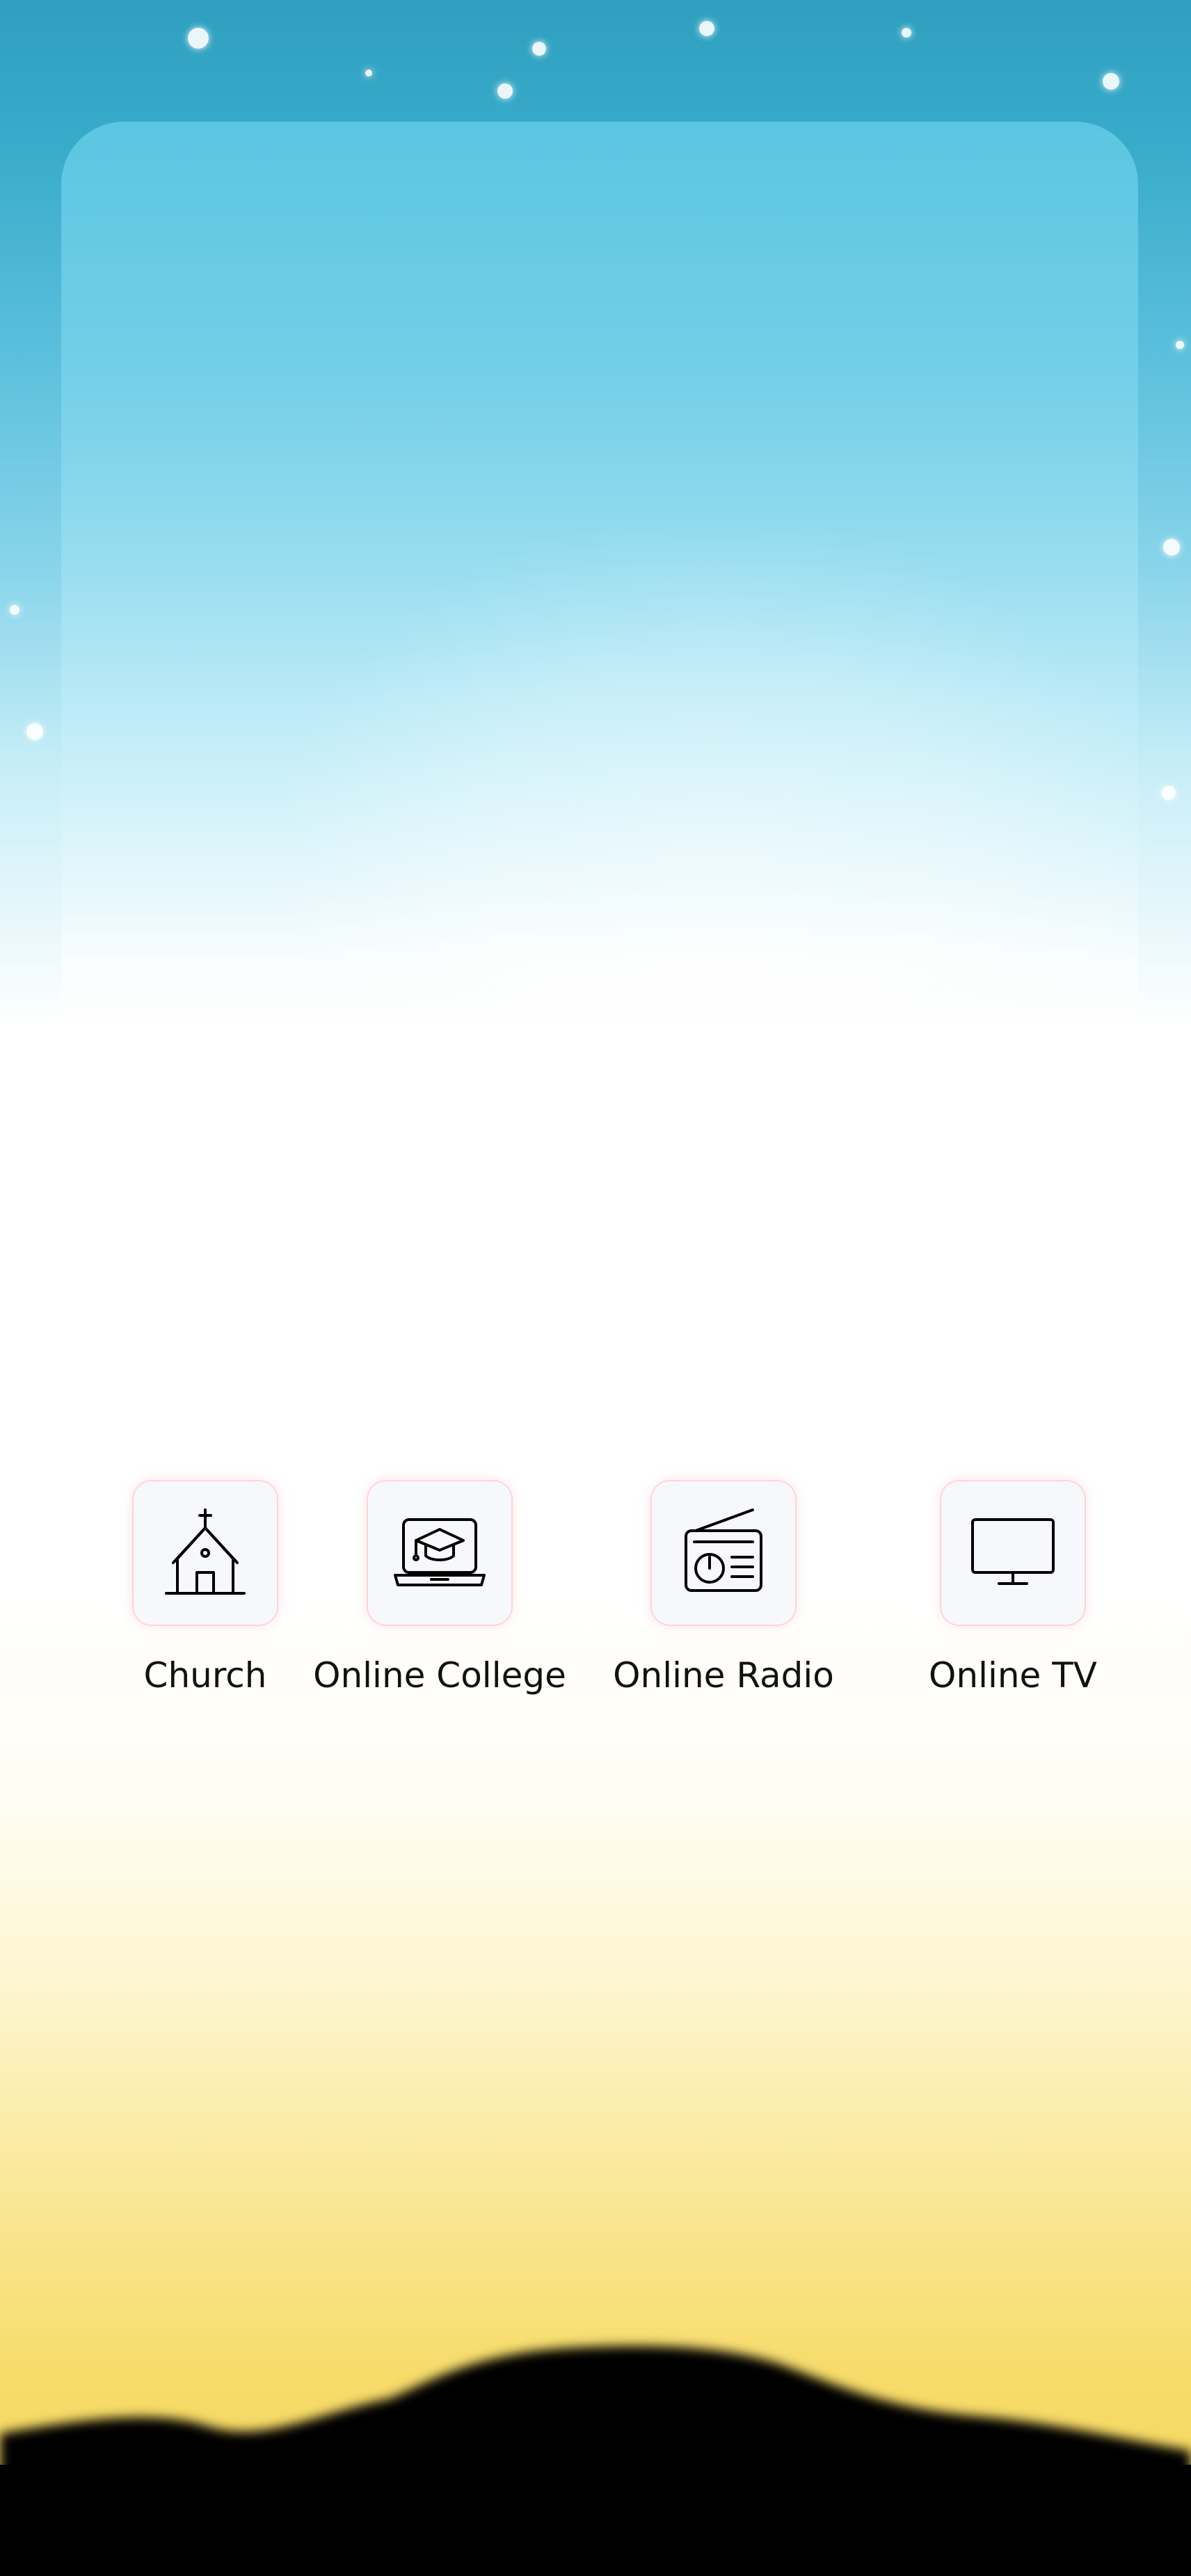  I want to click on church-icon, so click(205, 1552).